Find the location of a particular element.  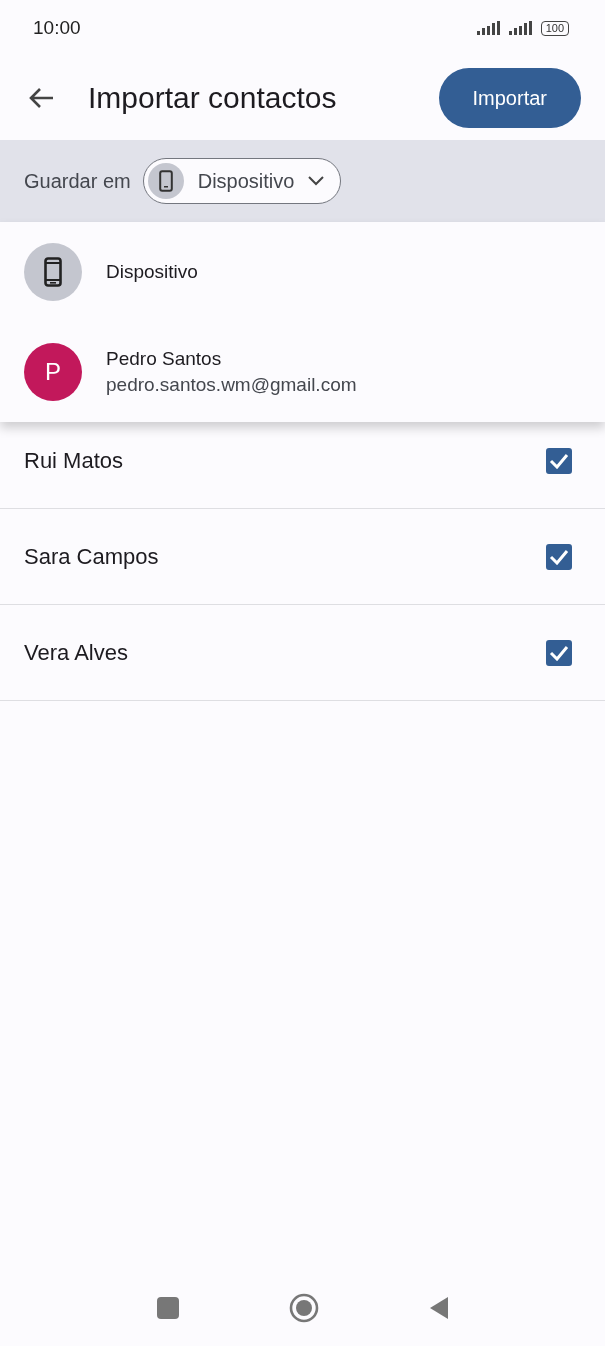

battery-icon: 100 is located at coordinates (554, 28).